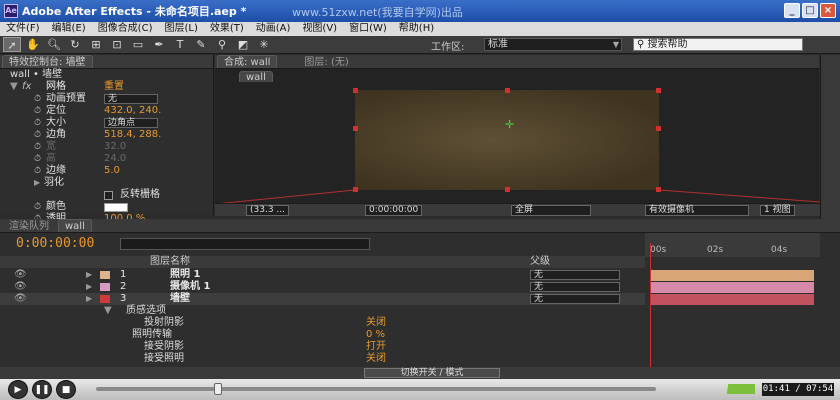 The image size is (840, 400). I want to click on effect-property-value: 432.0, 240., so click(132, 111).